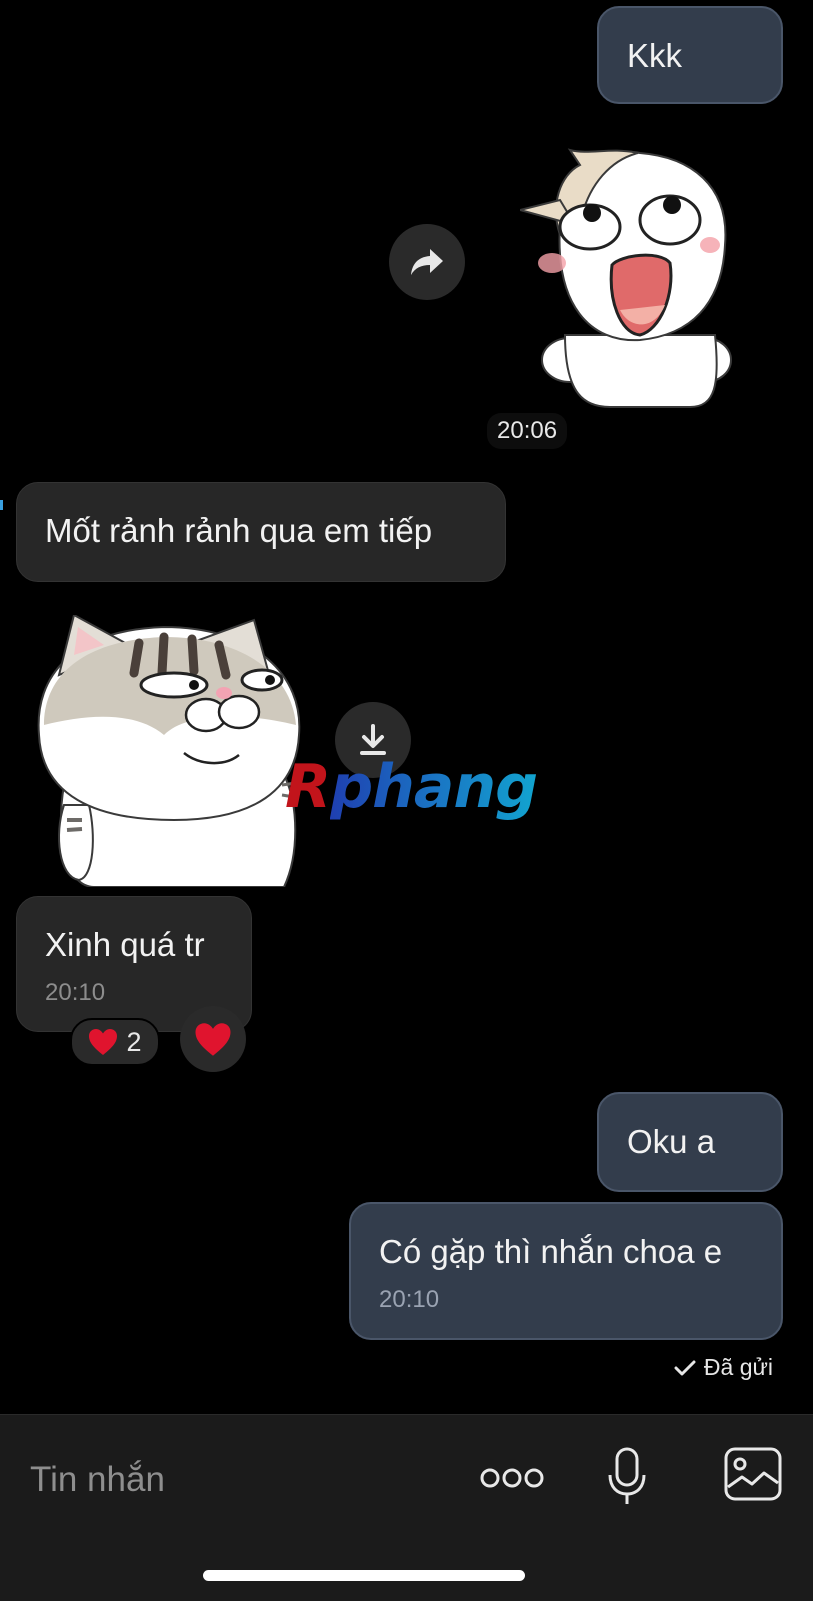 The width and height of the screenshot is (813, 1601). What do you see at coordinates (434, 787) in the screenshot?
I see `watermark-rest: phang` at bounding box center [434, 787].